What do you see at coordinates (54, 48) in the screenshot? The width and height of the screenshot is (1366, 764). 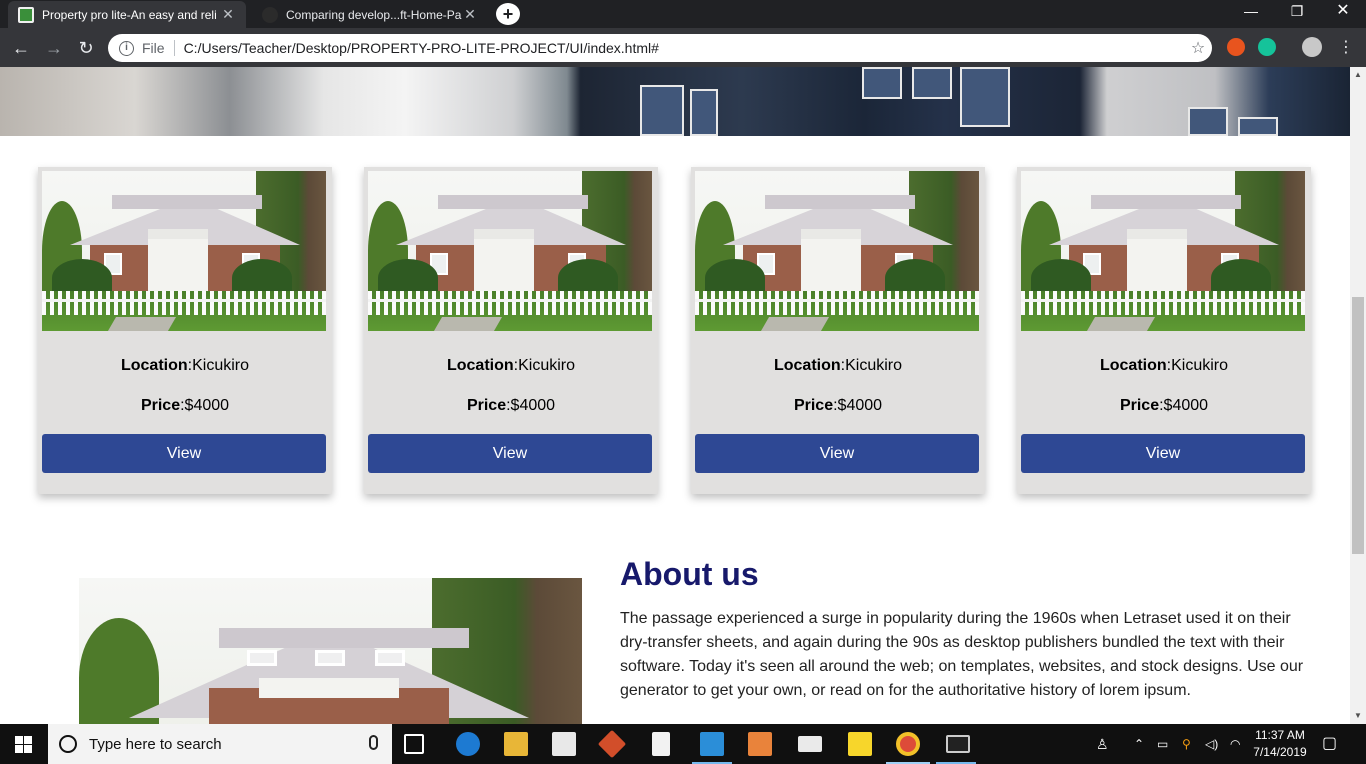 I see `forward-arrow-icon: →` at bounding box center [54, 48].